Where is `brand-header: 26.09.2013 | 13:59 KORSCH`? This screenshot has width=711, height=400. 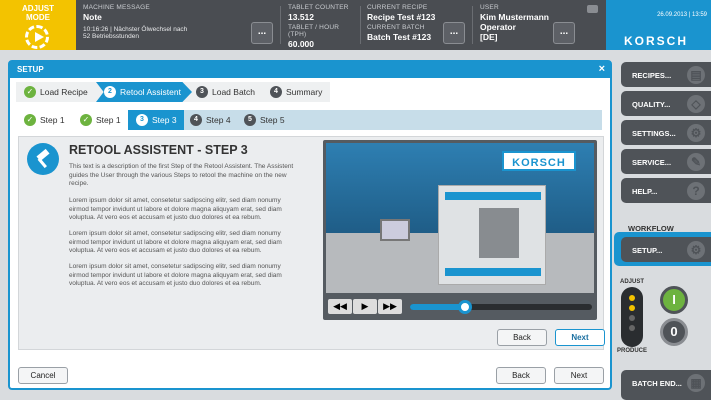 brand-header: 26.09.2013 | 13:59 KORSCH is located at coordinates (658, 25).